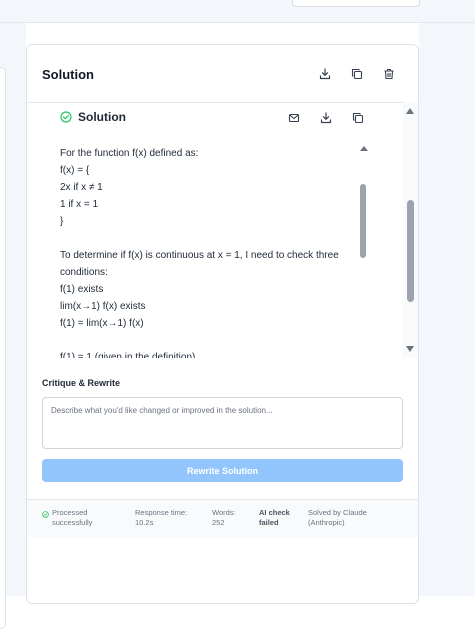 The image size is (475, 629). Describe the element at coordinates (81, 383) in the screenshot. I see `critique-label: Critique & Rewrite` at that location.